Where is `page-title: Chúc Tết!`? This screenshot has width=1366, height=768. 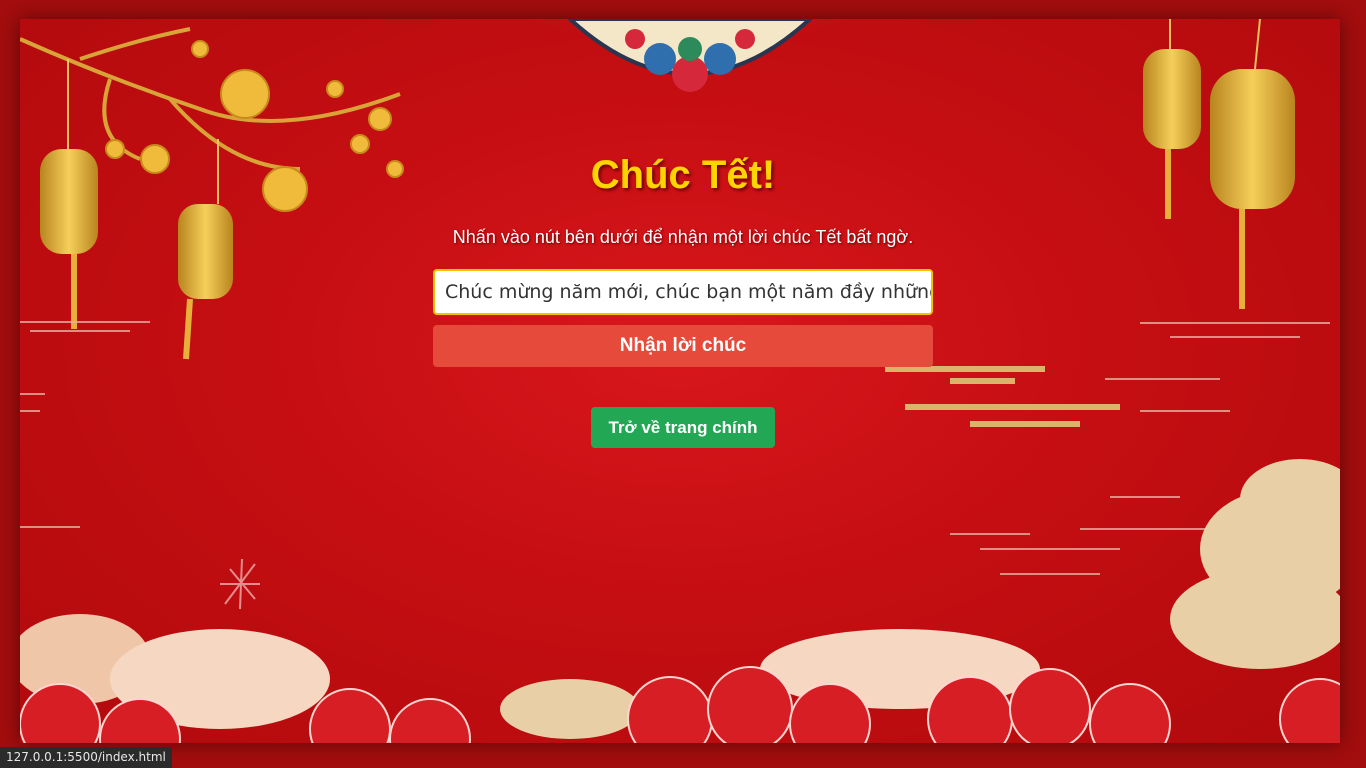
page-title: Chúc Tết! is located at coordinates (683, 175).